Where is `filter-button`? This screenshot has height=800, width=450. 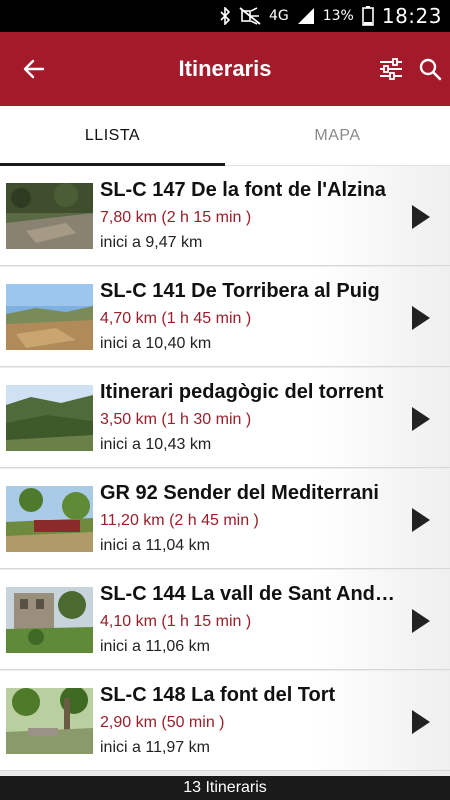
filter-button is located at coordinates (391, 69).